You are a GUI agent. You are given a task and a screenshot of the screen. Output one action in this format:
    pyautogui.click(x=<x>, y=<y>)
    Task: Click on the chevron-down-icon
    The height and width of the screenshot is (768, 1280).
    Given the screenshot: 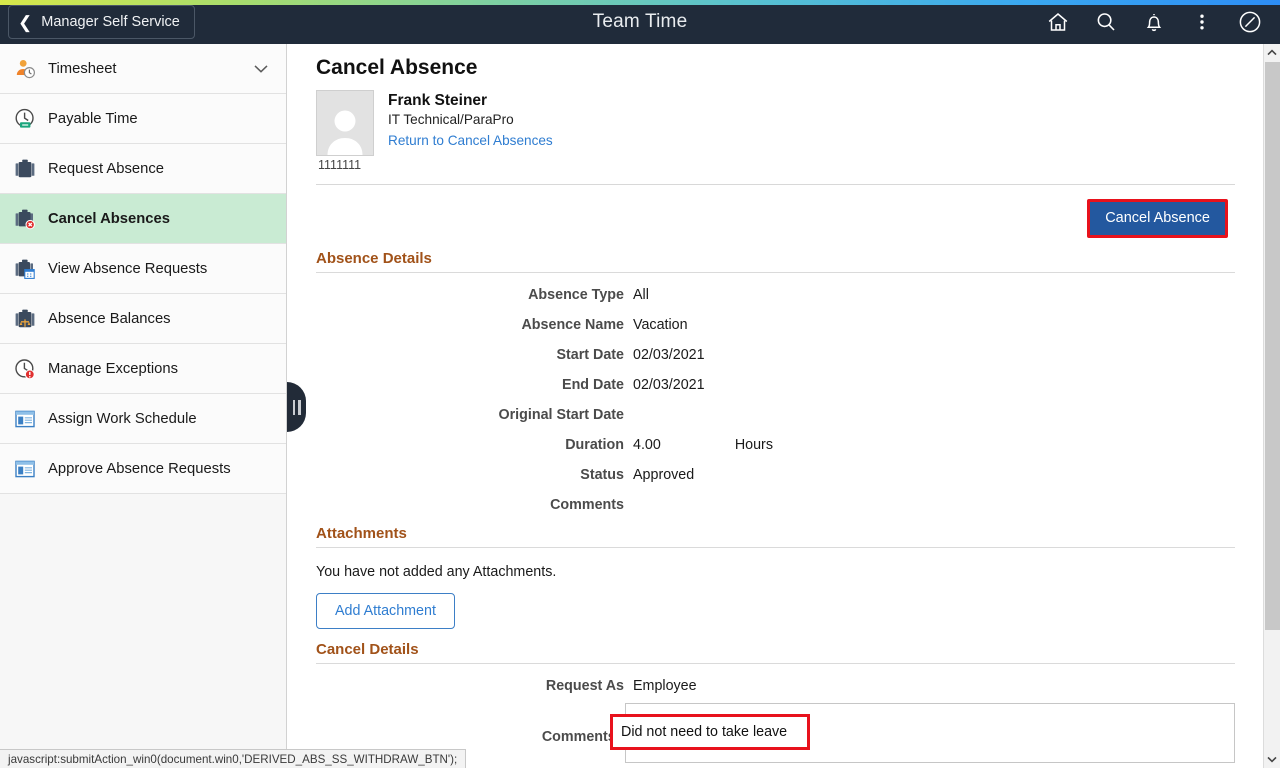 What is the action you would take?
    pyautogui.click(x=261, y=68)
    